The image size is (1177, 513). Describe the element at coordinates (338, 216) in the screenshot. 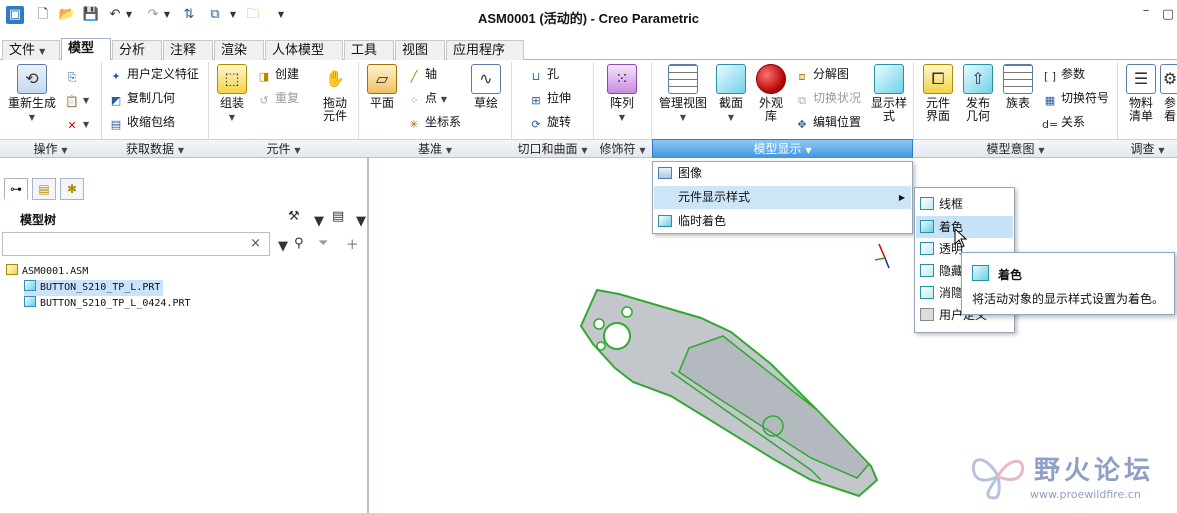

I see `show-columns-icon: ▤` at that location.